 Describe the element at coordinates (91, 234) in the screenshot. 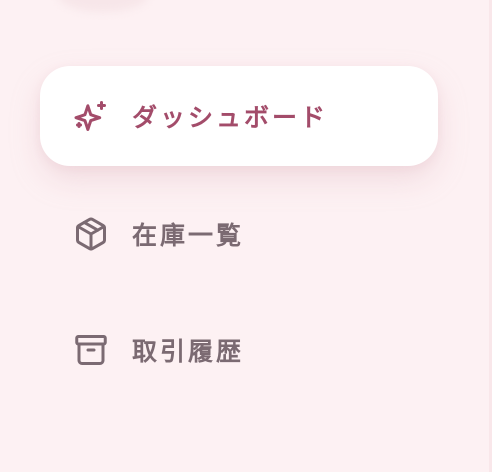

I see `package-icon` at that location.